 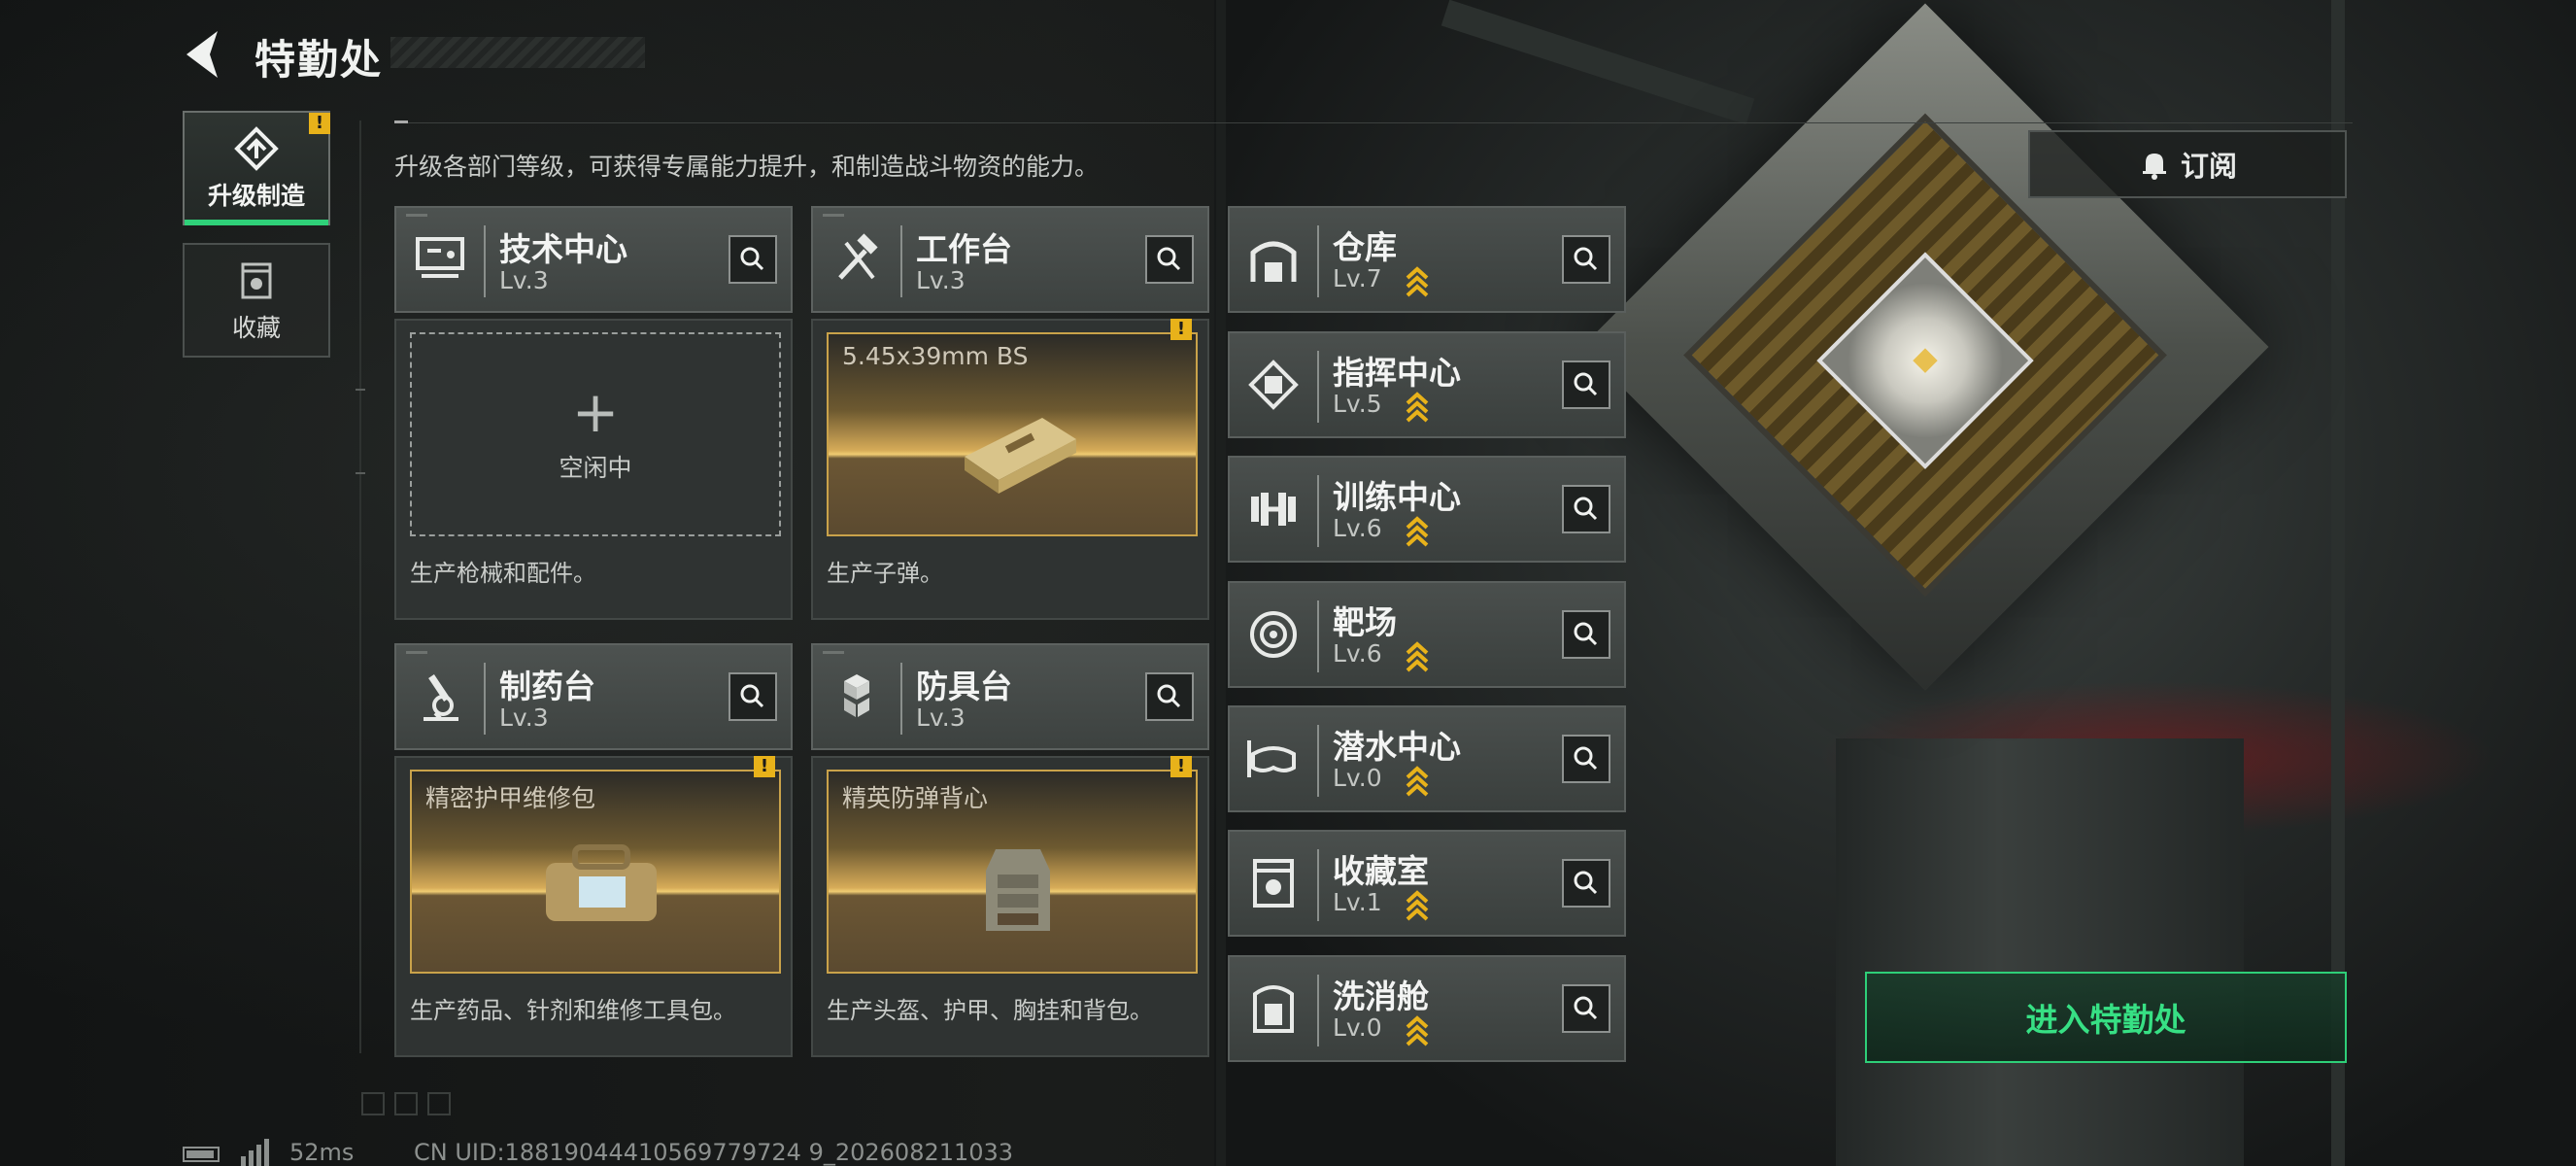 What do you see at coordinates (1357, 902) in the screenshot?
I see `dept-level: Lv.1` at bounding box center [1357, 902].